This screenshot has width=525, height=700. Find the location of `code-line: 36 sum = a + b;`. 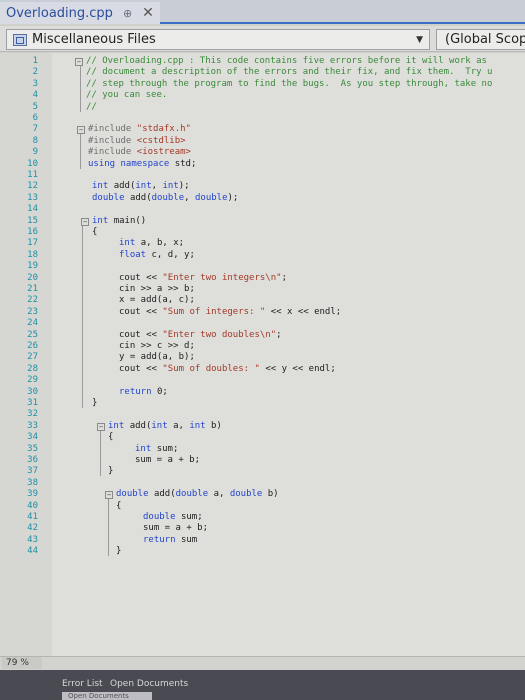

code-line: 36 sum = a + b; is located at coordinates (262, 460).